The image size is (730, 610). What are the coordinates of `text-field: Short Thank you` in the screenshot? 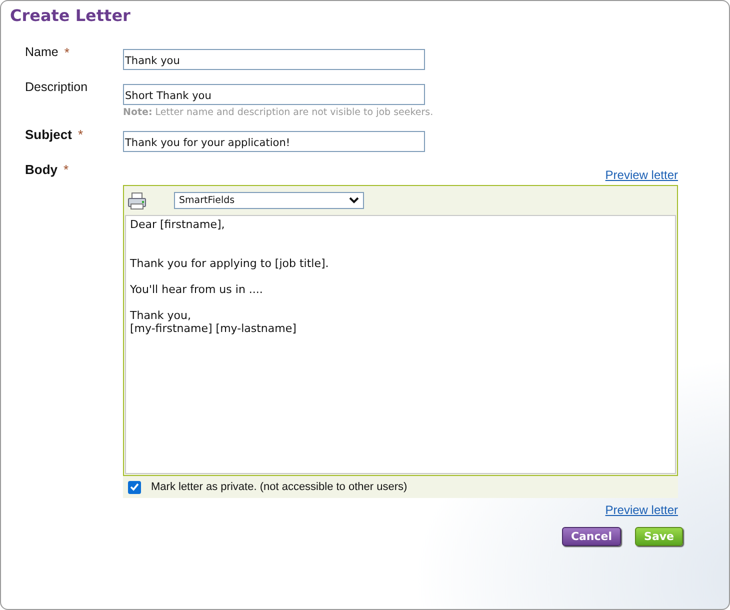 It's located at (274, 94).